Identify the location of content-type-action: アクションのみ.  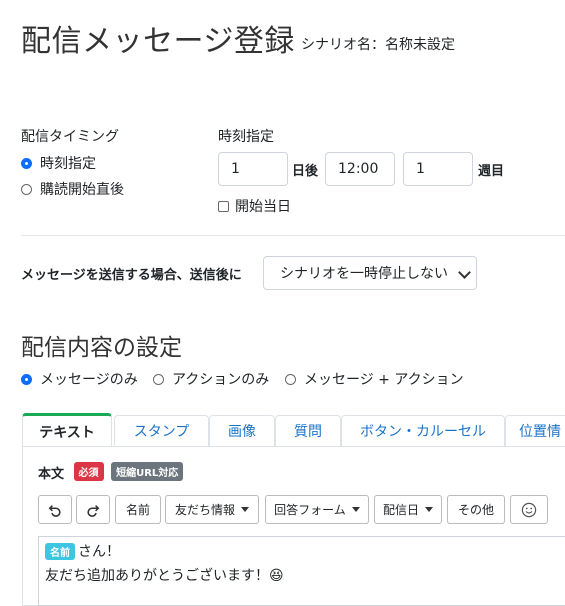
(211, 379).